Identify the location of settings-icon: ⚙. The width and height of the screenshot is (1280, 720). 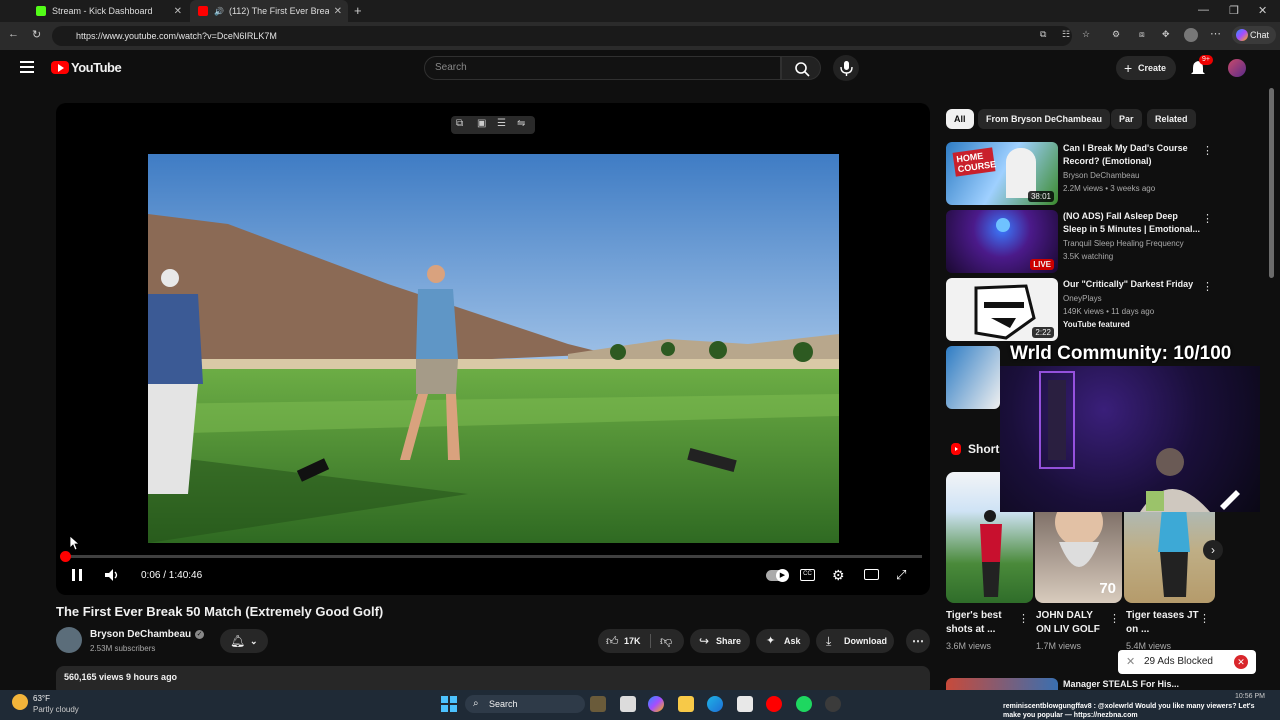
(1116, 34).